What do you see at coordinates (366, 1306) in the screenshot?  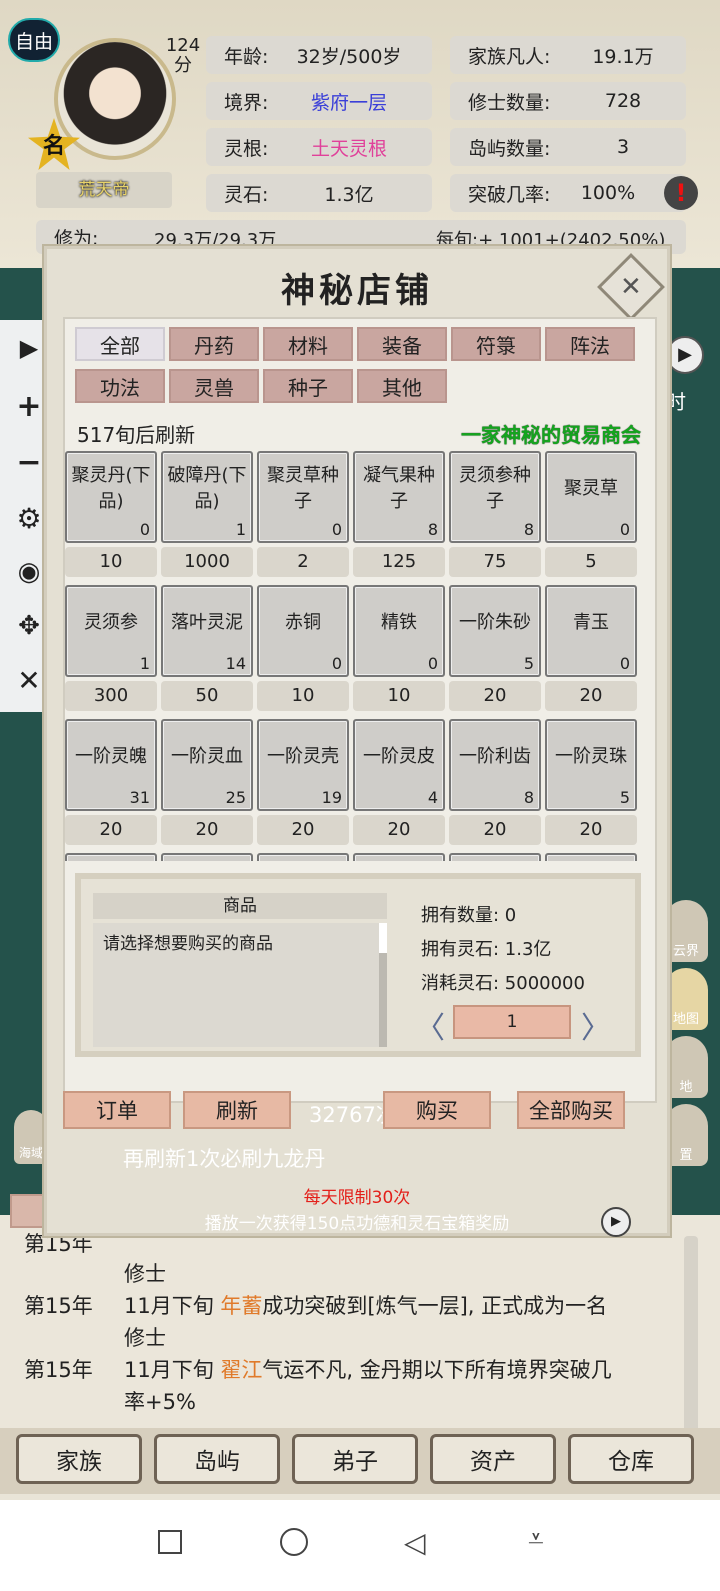 I see `log-text: 11月下旬 年蓄成功突破到[炼气一层], 正式成为一名` at bounding box center [366, 1306].